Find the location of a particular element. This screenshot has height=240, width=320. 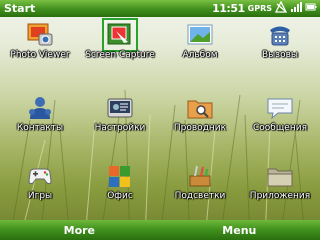

app-explorer: Проводник is located at coordinates (200, 116).